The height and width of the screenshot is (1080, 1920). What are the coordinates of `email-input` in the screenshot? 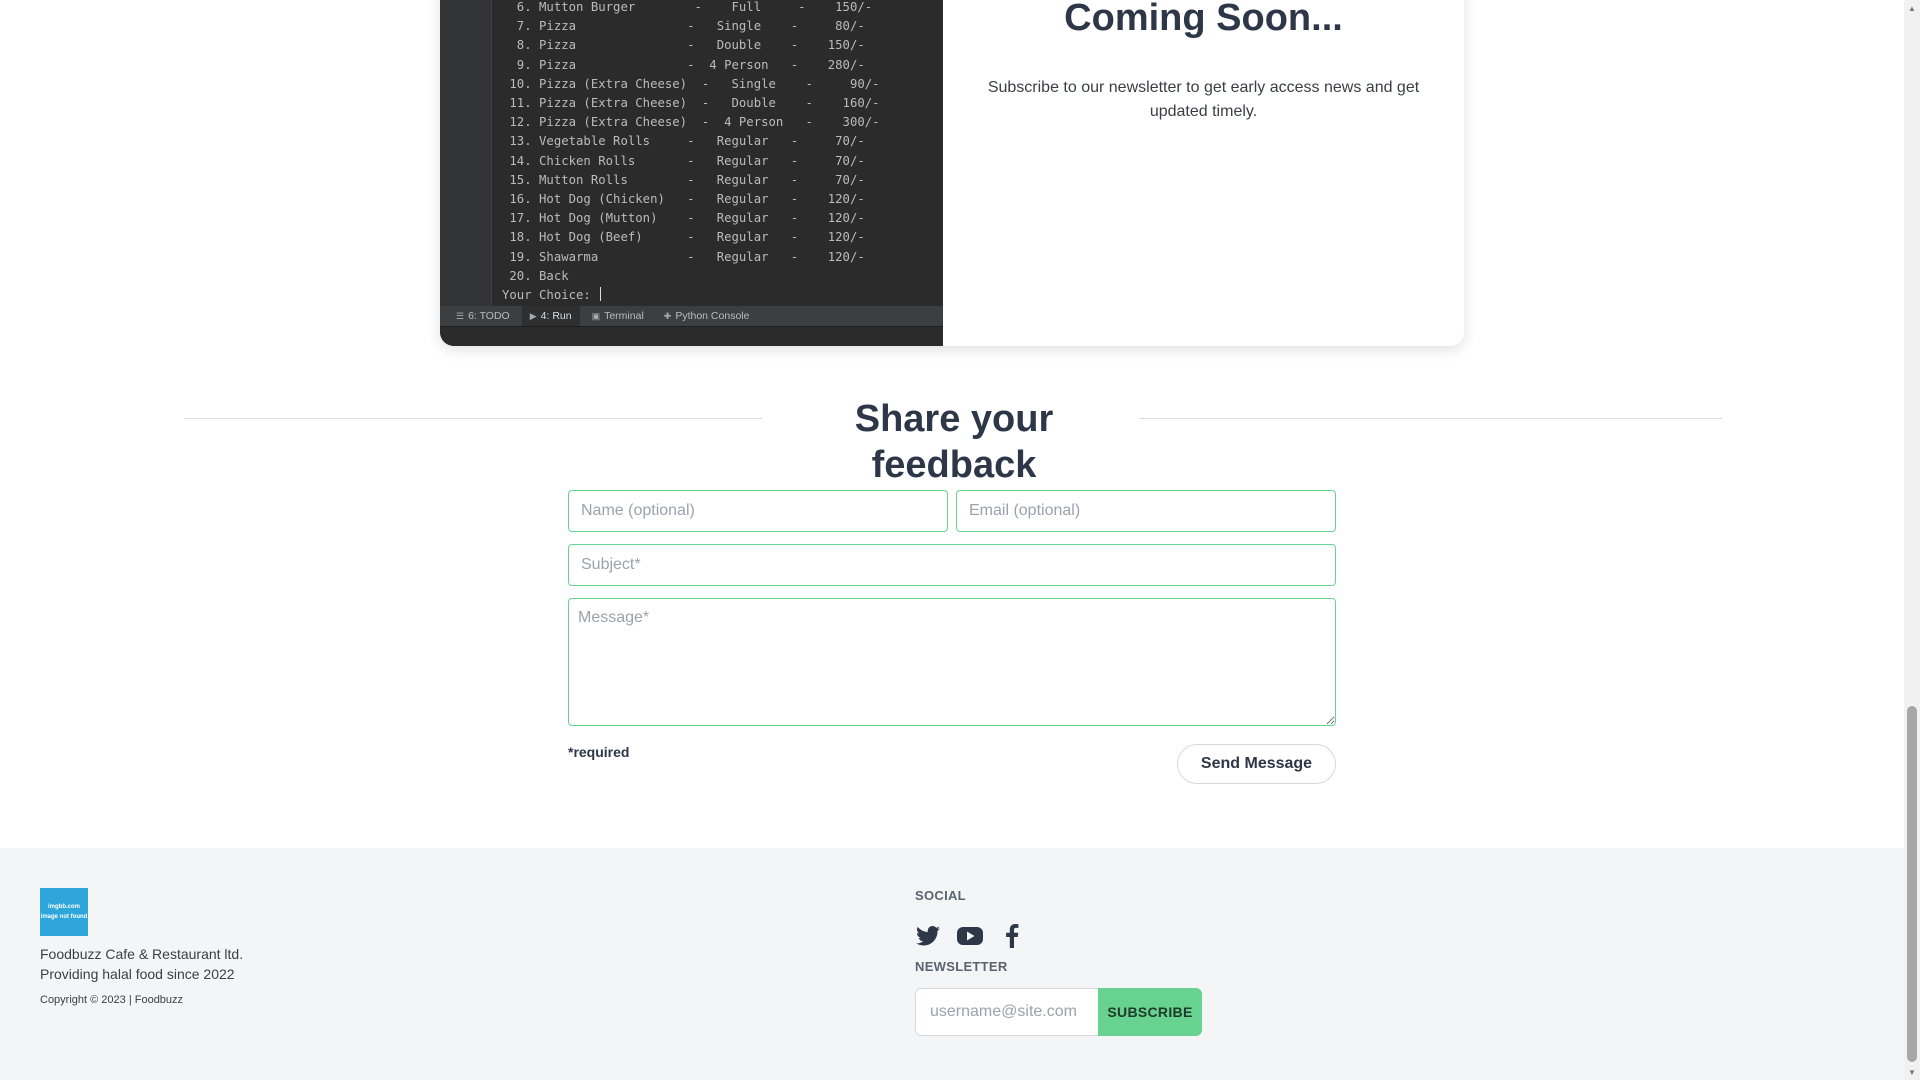 It's located at (1146, 511).